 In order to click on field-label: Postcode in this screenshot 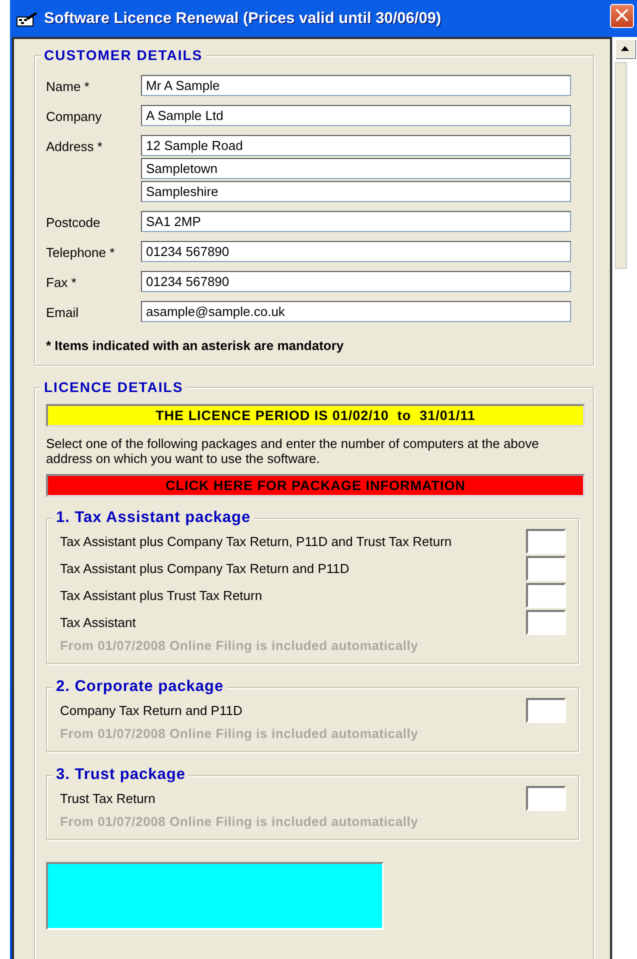, I will do `click(74, 222)`.